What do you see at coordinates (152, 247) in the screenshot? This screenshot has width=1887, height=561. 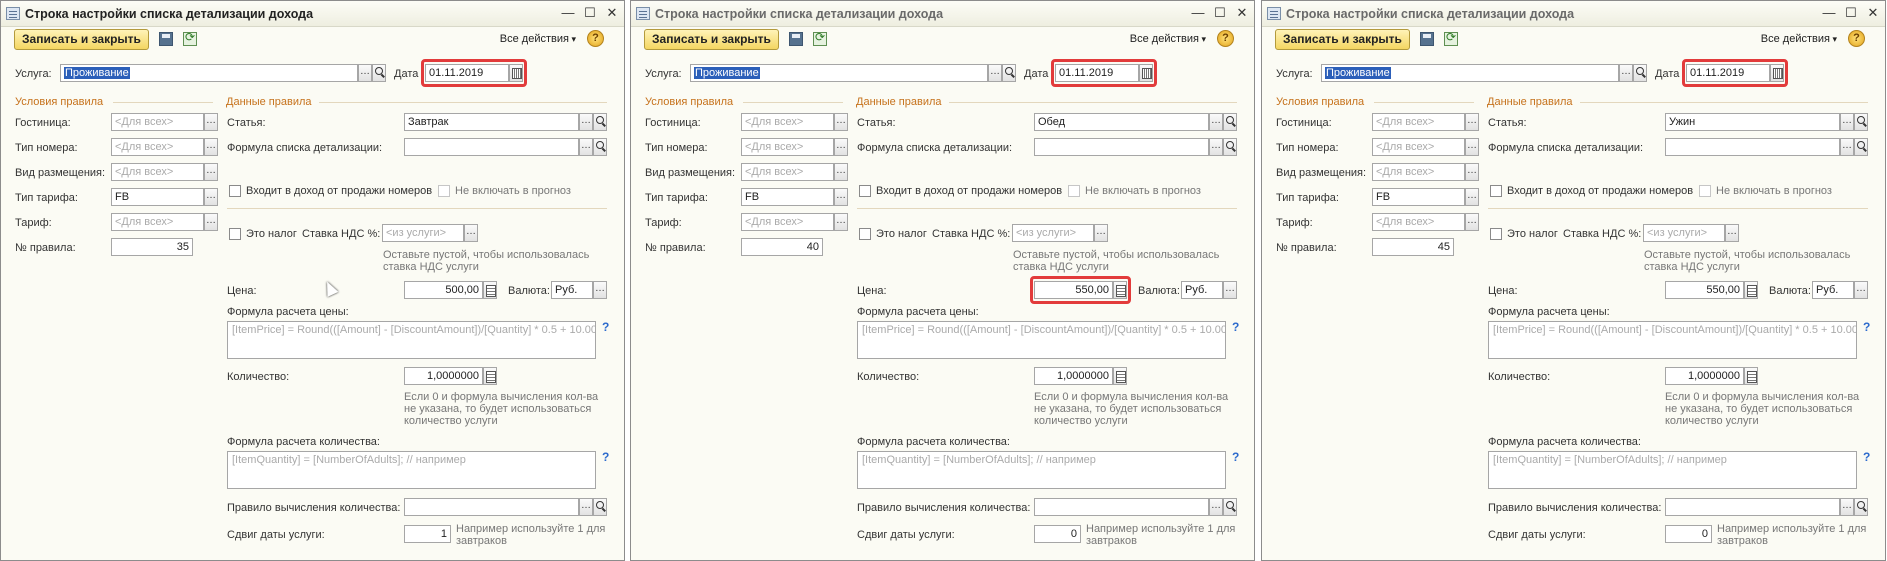 I see `rule-number-field: 35` at bounding box center [152, 247].